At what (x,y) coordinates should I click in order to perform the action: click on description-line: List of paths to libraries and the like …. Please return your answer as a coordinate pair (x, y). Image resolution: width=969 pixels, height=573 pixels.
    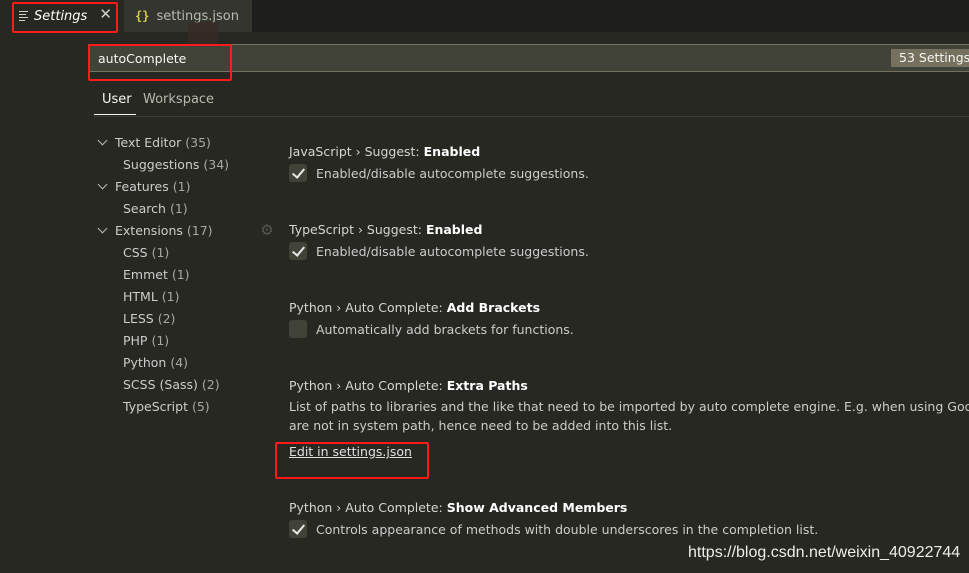
    Looking at the image, I should click on (629, 406).